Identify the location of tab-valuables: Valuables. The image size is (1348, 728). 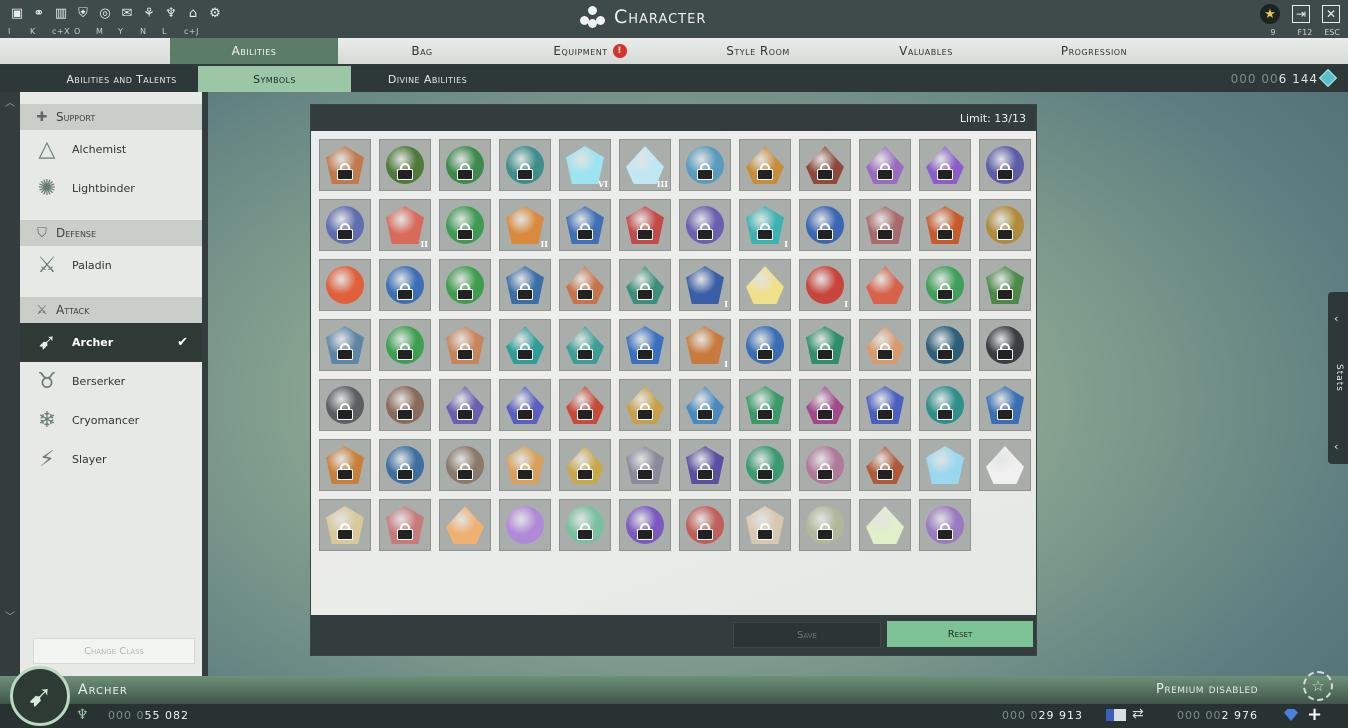
(926, 51).